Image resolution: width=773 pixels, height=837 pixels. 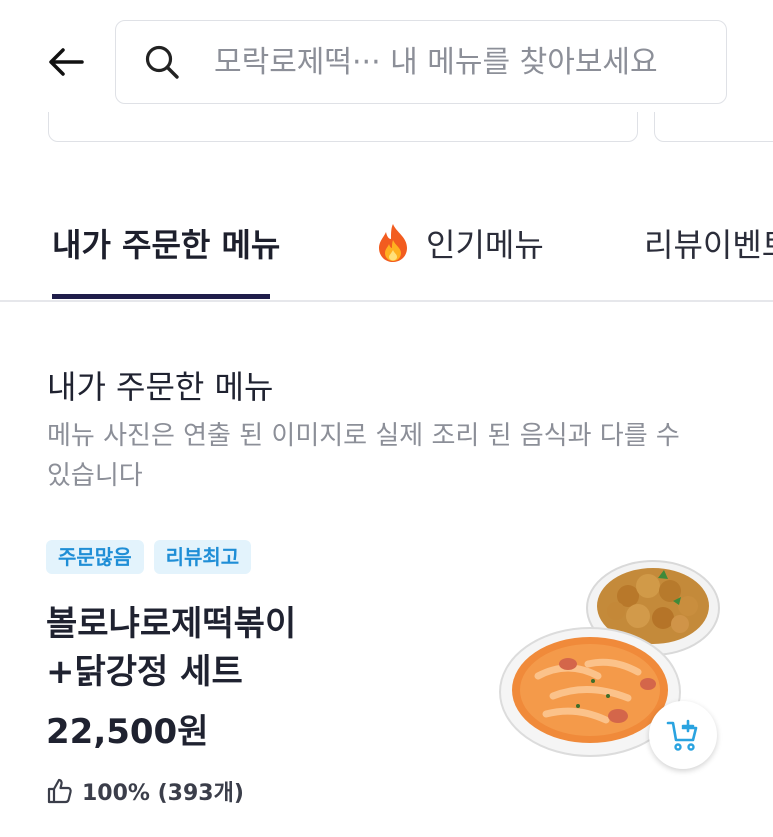 I want to click on tab-bar: 내가 주문한 메뉴 인기메뉴 리뷰이벤트, so click(x=386, y=246).